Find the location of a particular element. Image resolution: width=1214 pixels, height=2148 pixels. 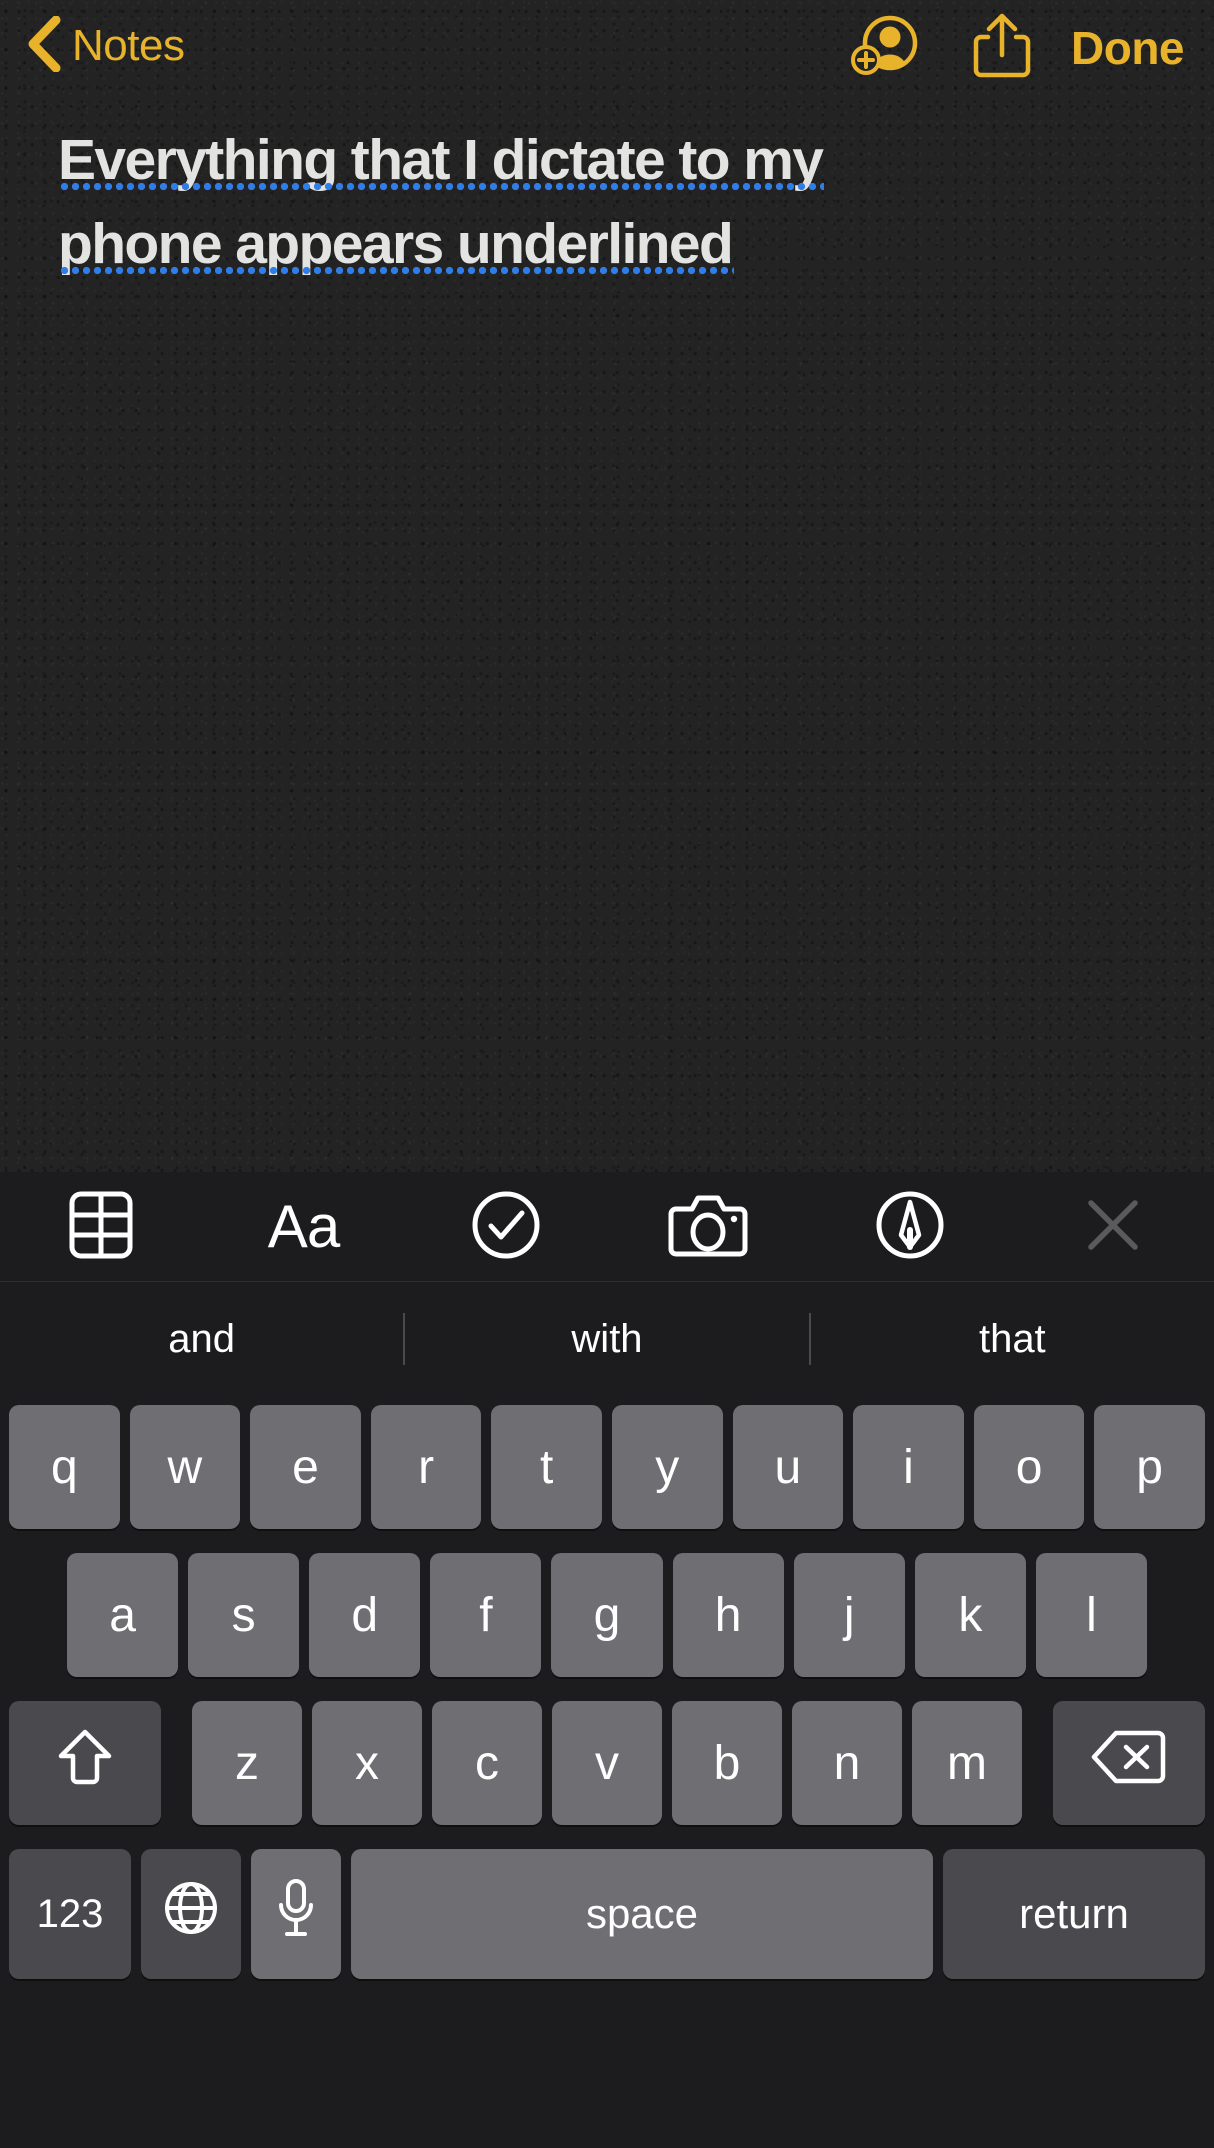

backspace-delete-icon is located at coordinates (1129, 1763).